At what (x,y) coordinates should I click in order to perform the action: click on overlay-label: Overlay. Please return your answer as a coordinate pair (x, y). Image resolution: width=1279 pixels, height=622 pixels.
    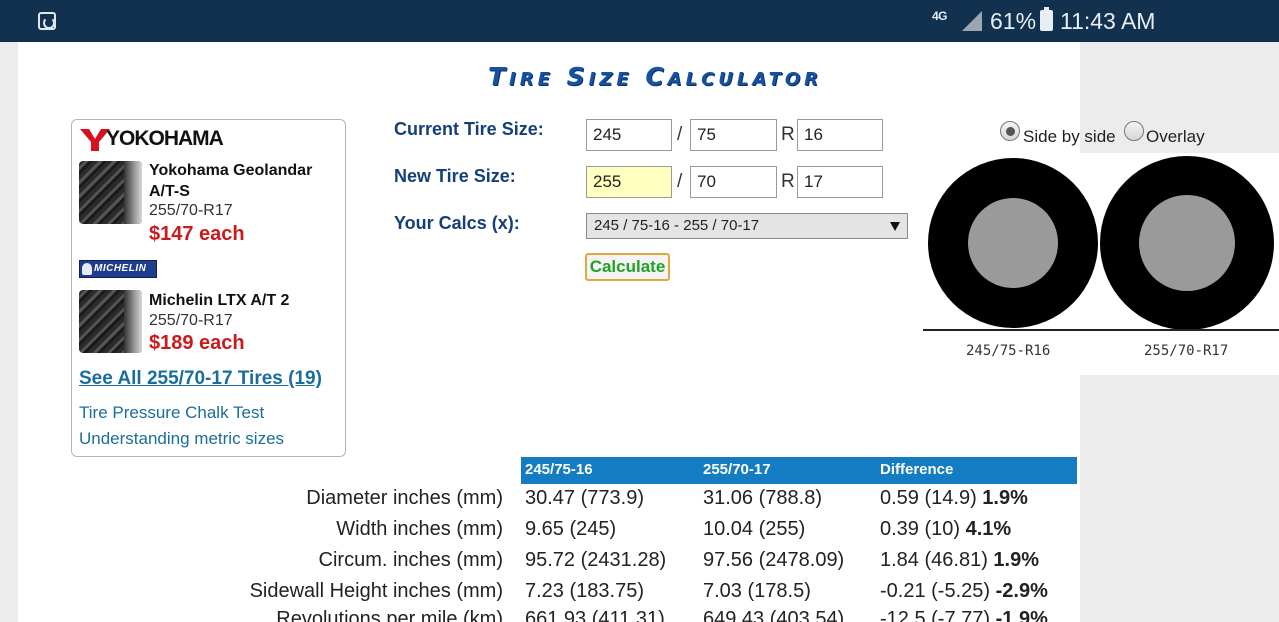
    Looking at the image, I should click on (1175, 137).